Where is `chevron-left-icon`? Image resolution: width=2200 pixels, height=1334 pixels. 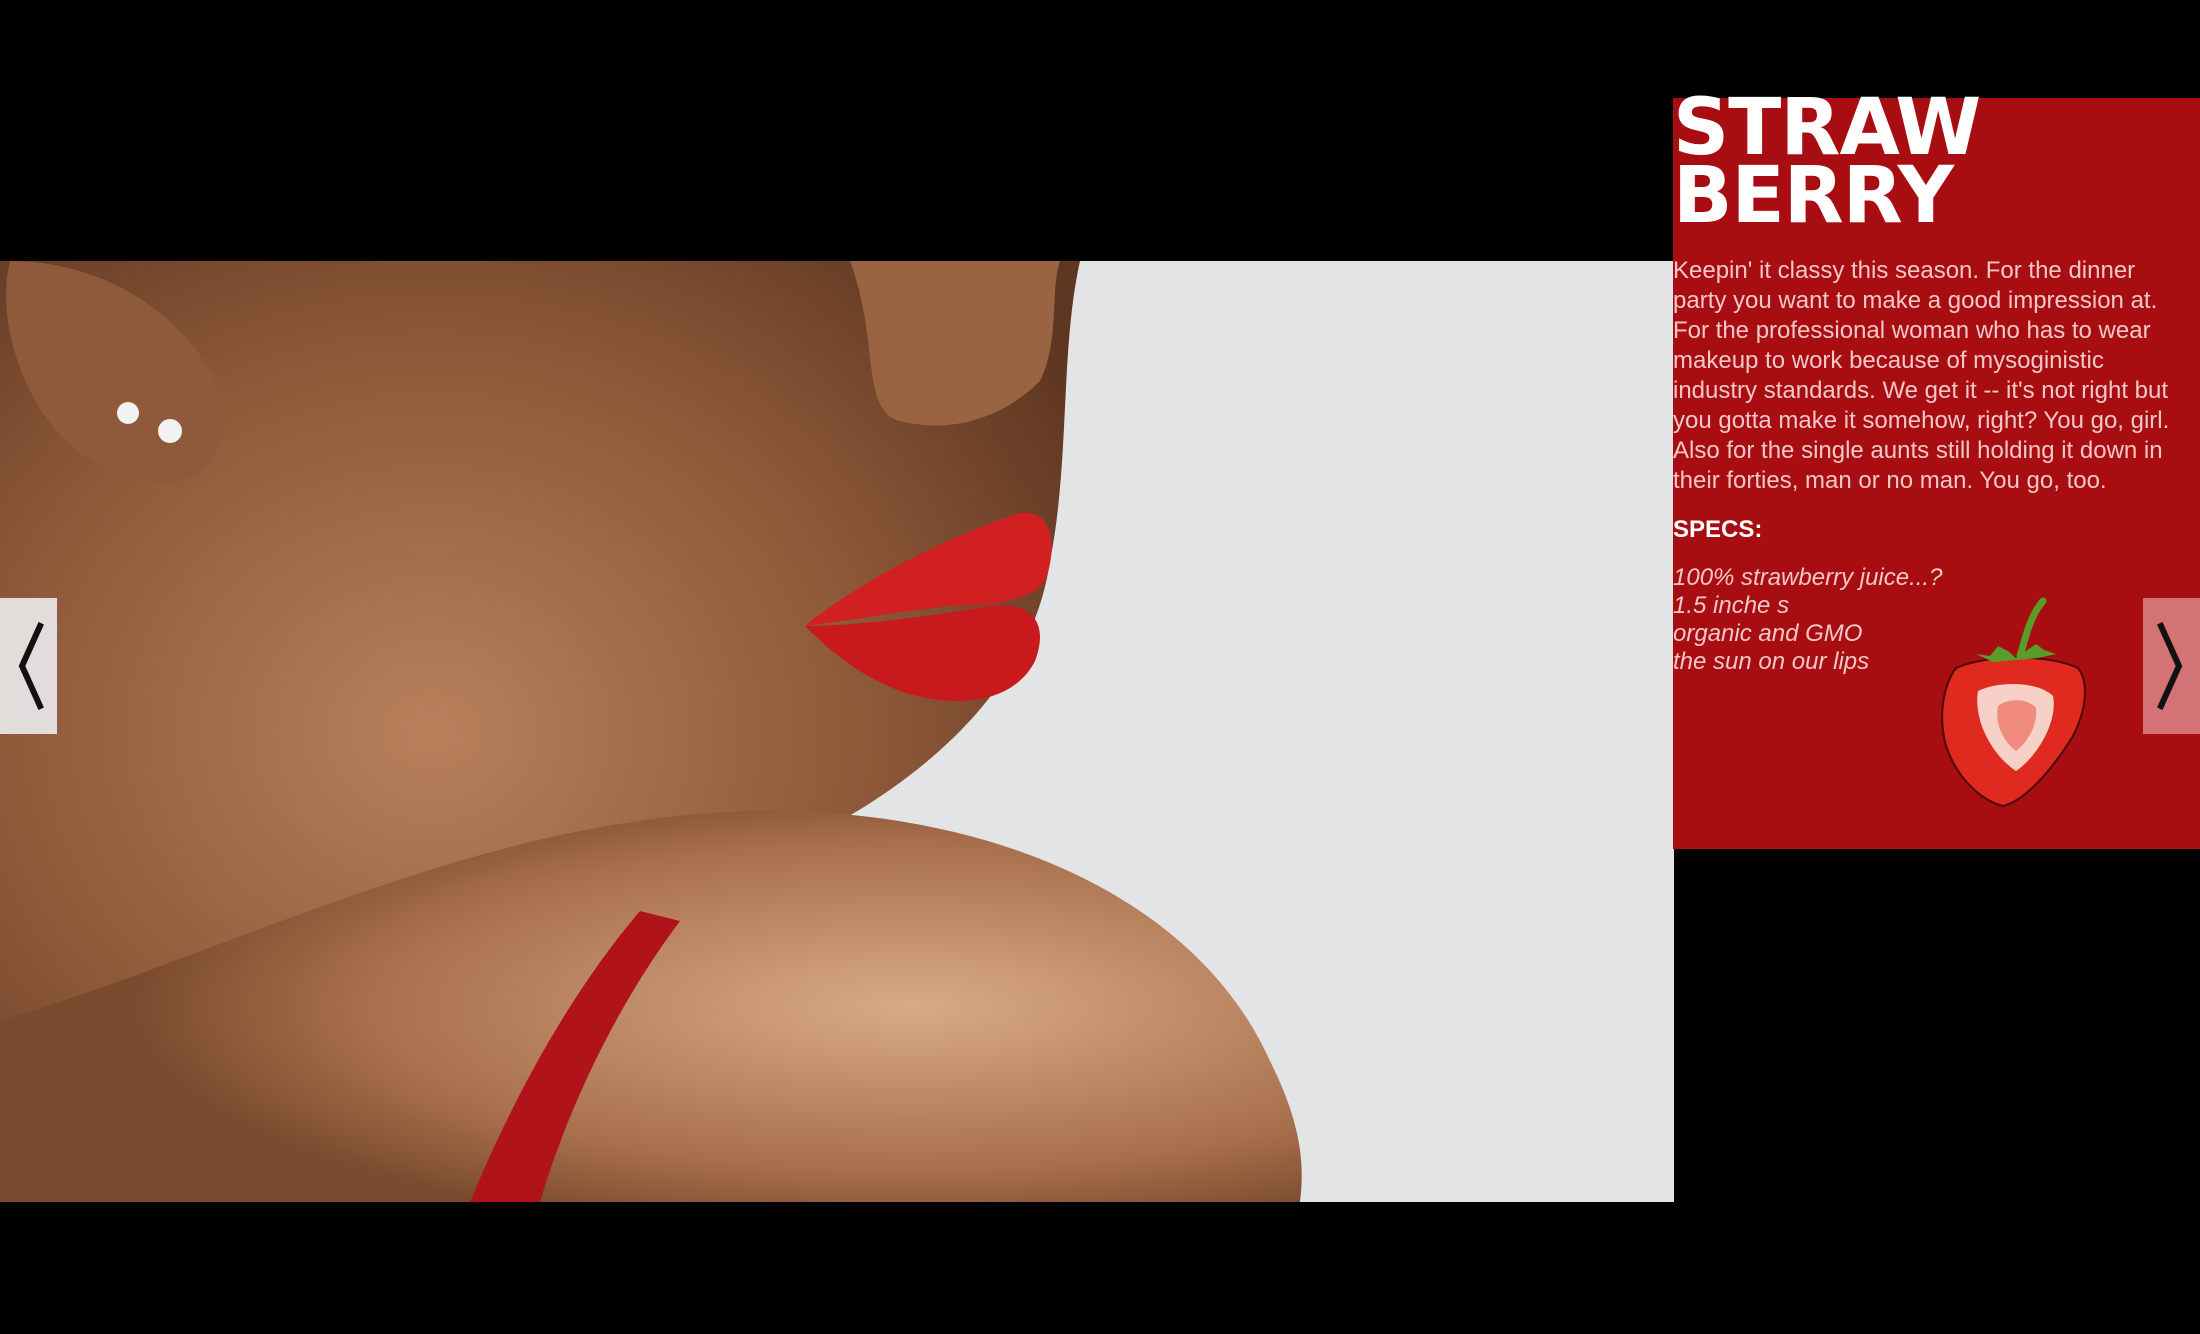 chevron-left-icon is located at coordinates (31, 666).